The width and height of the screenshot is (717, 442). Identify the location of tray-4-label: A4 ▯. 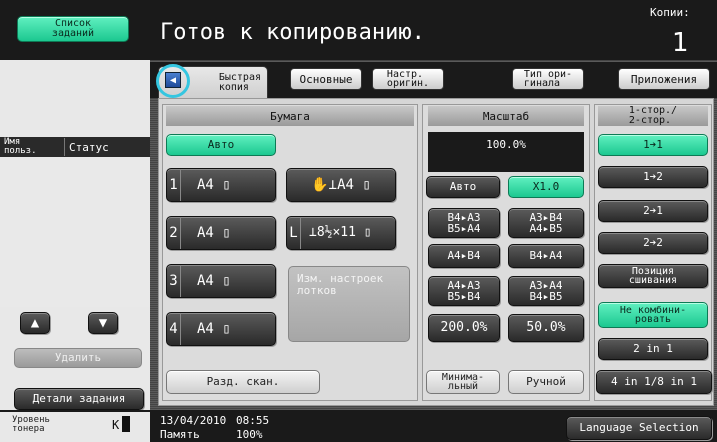
(214, 328).